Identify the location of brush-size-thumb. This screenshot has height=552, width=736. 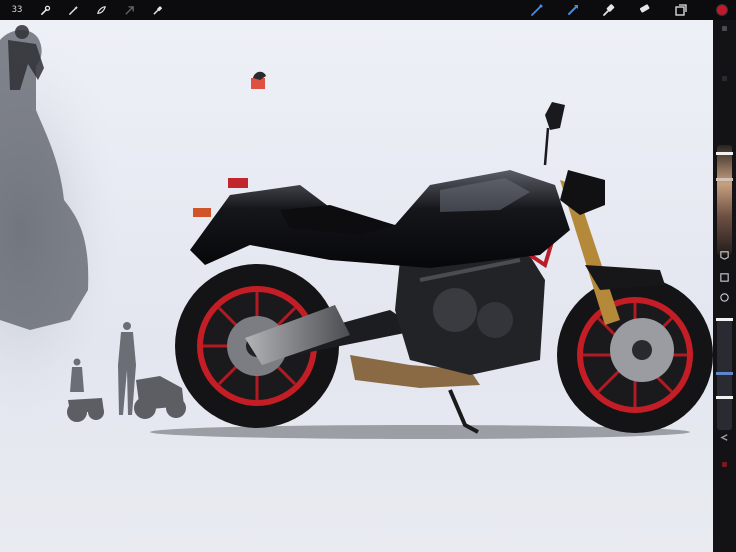
(724, 153).